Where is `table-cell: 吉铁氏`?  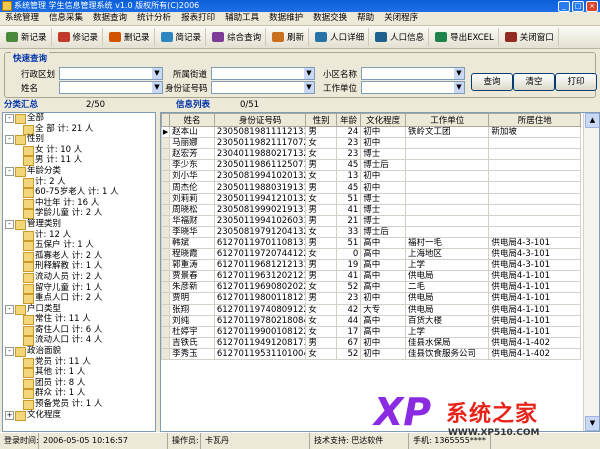
table-cell: 吉铁氏 is located at coordinates (192, 342).